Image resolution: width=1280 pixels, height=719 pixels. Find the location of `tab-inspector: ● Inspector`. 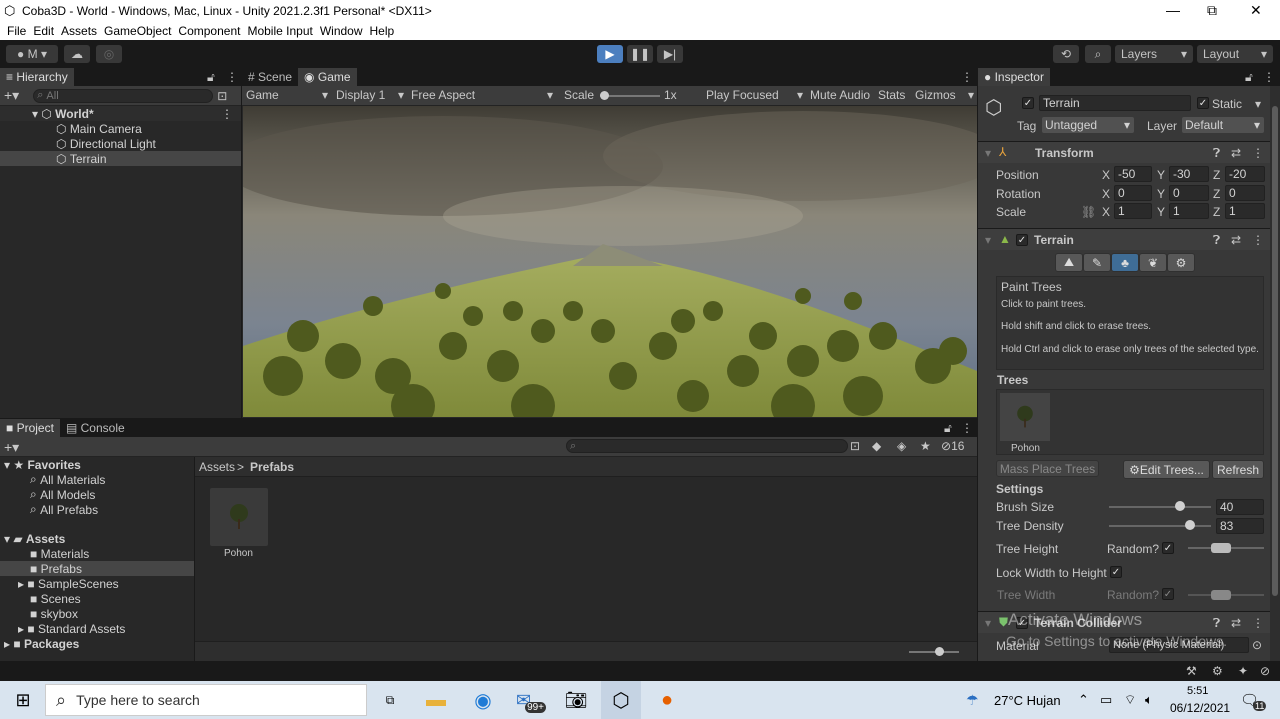

tab-inspector: ● Inspector is located at coordinates (1014, 77).